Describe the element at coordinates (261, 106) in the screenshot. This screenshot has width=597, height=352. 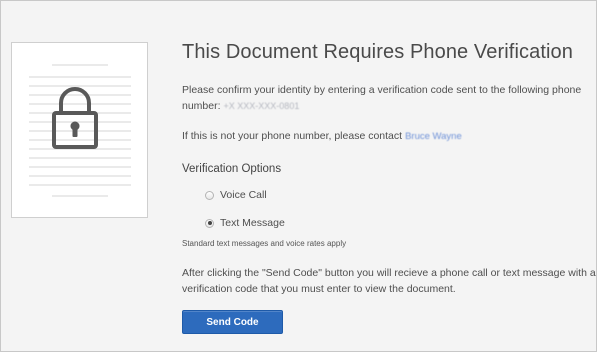
I see `phone-number: +X XXX-XXX-0801` at that location.